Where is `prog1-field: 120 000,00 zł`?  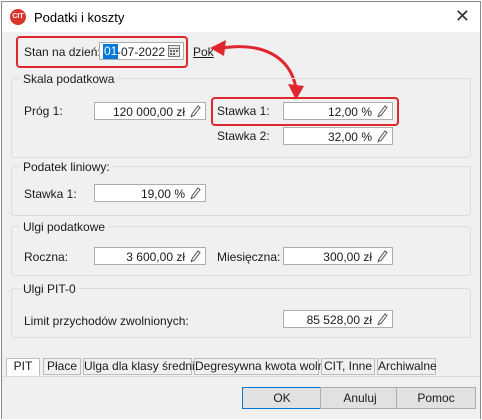 prog1-field: 120 000,00 zł is located at coordinates (150, 111).